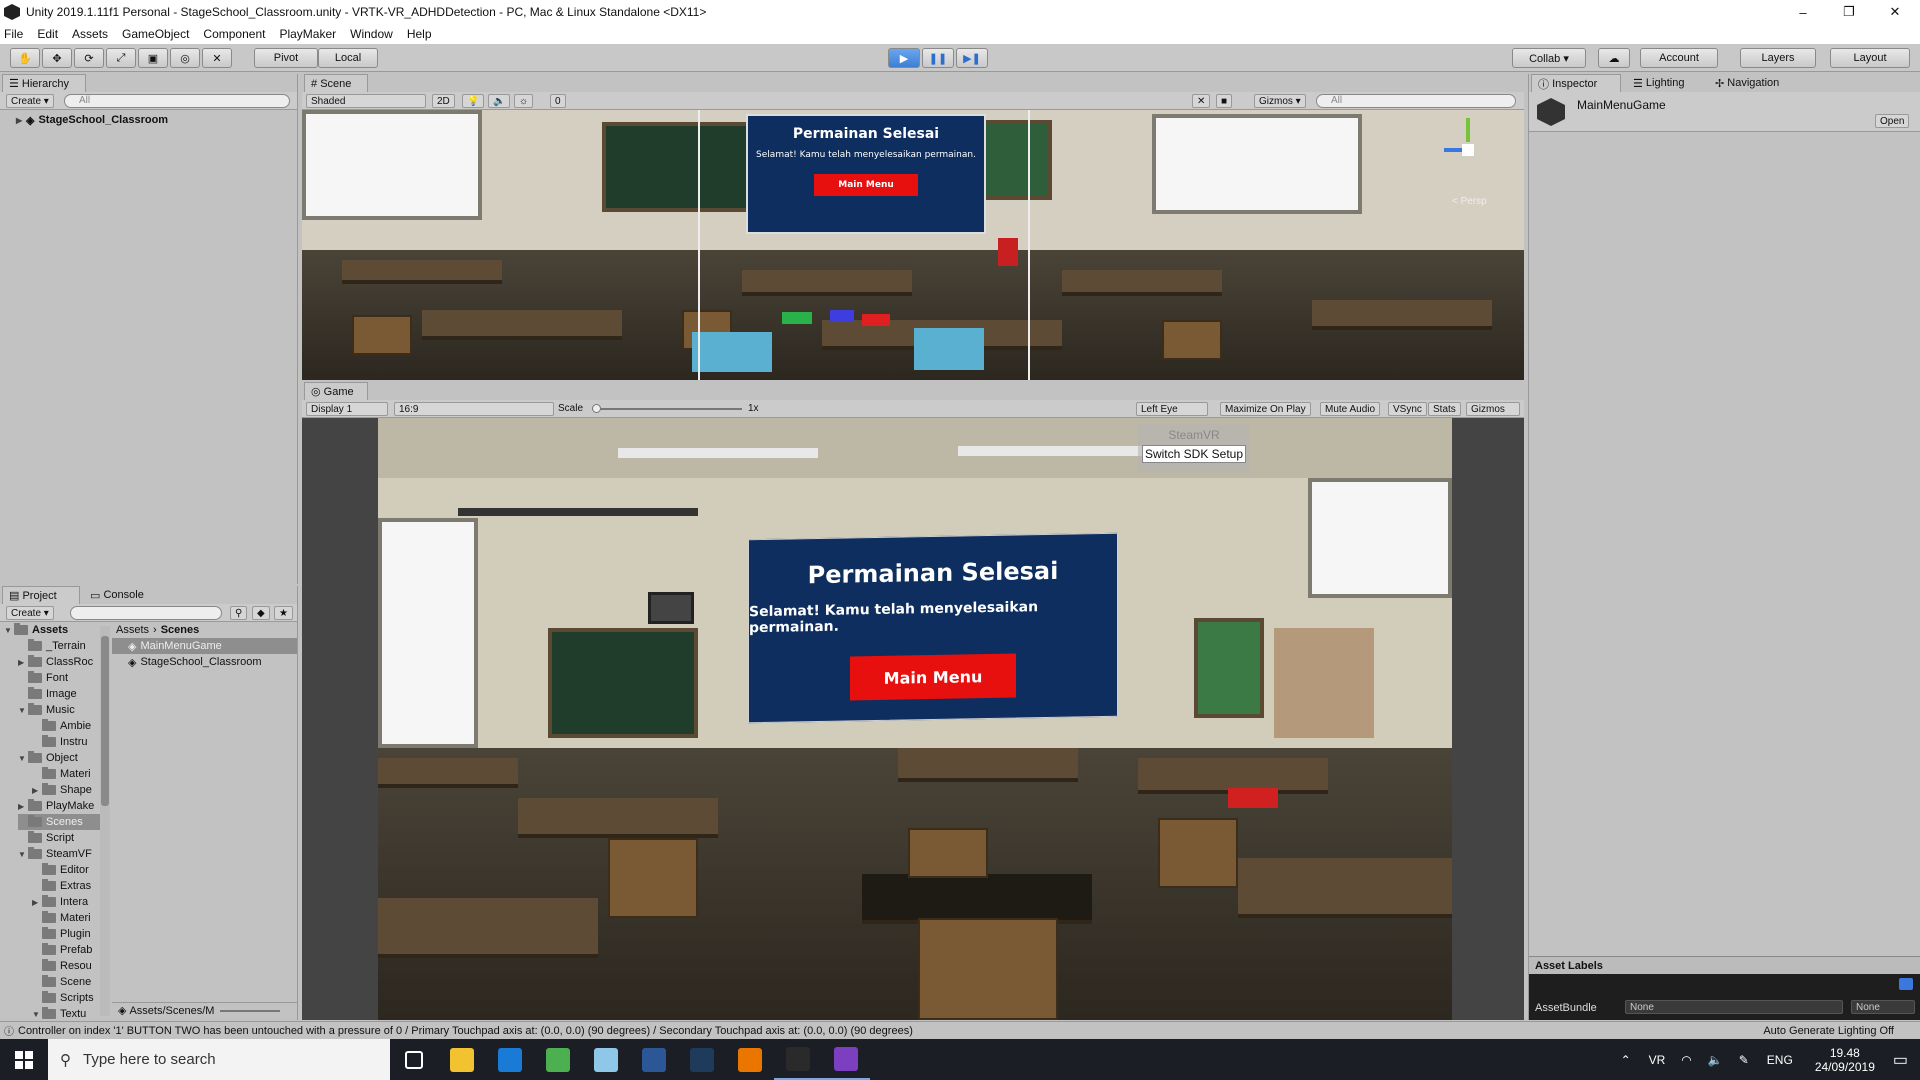 This screenshot has width=1920, height=1080. What do you see at coordinates (43, 678) in the screenshot?
I see `folder-tree-item: Font` at bounding box center [43, 678].